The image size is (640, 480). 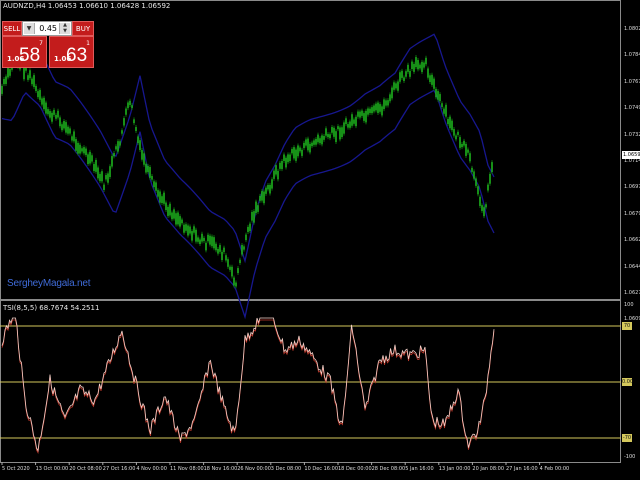 I want to click on price-tick-label: 1.06620, so click(x=632, y=240).